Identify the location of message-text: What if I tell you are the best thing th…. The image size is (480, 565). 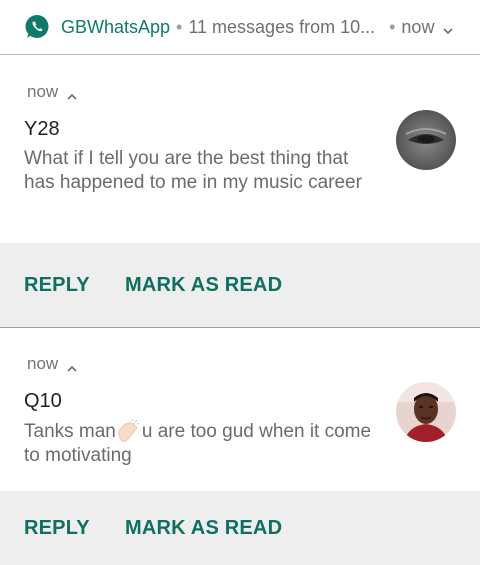
(193, 170).